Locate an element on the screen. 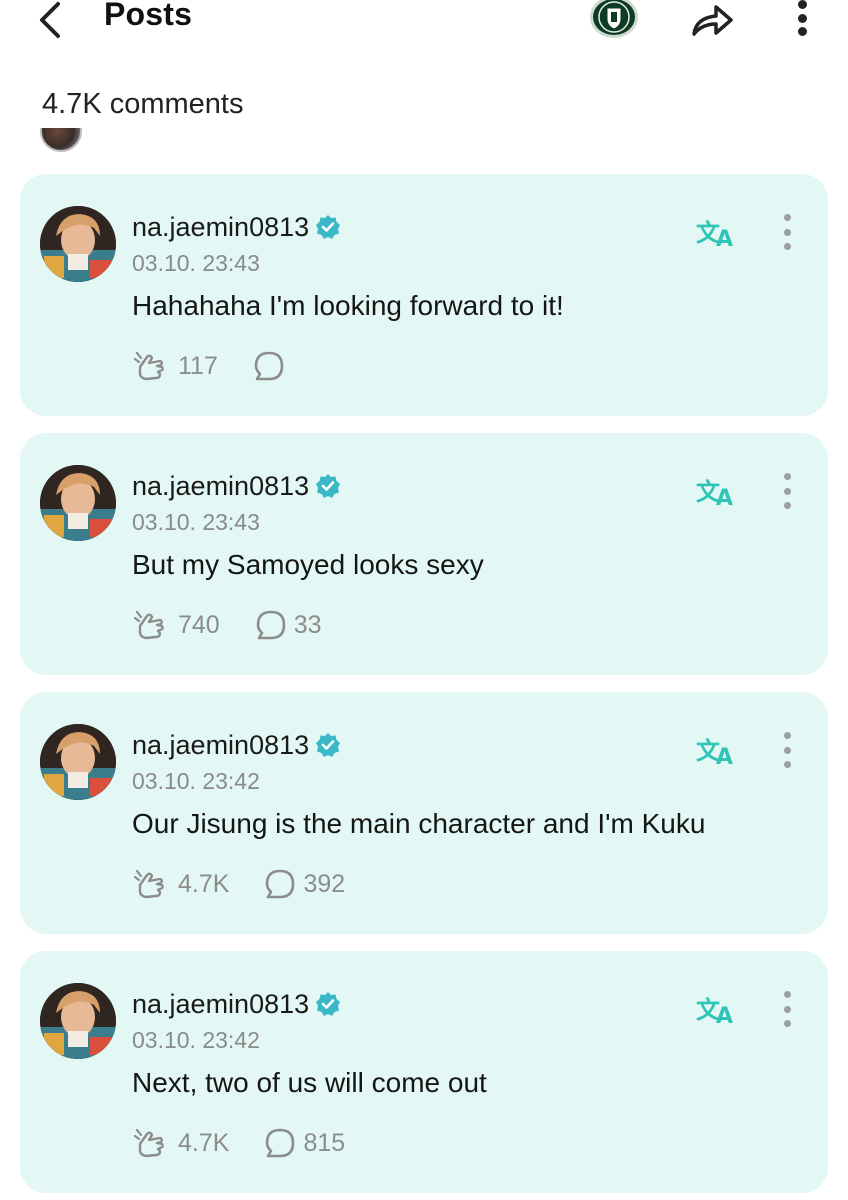  reply-count: 815 is located at coordinates (324, 1142).